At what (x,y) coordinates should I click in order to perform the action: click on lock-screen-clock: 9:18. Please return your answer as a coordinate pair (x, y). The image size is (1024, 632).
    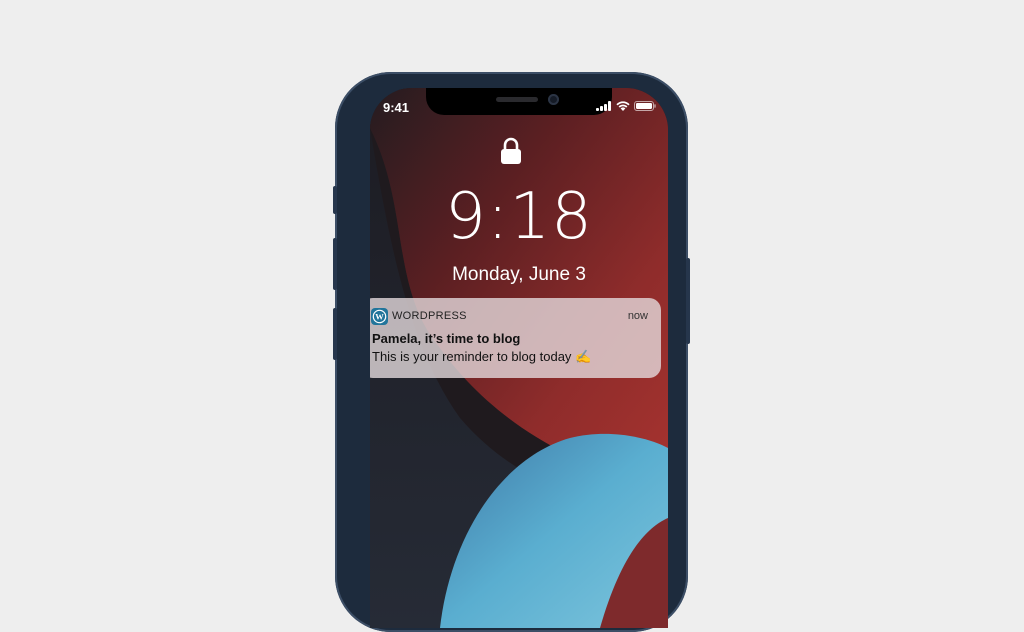
    Looking at the image, I should click on (519, 217).